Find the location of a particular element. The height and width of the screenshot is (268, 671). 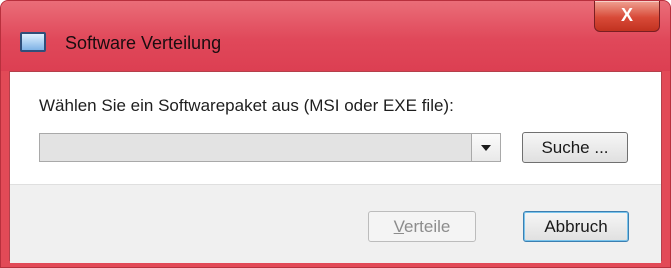

distribute-mnemonic: V is located at coordinates (399, 226).